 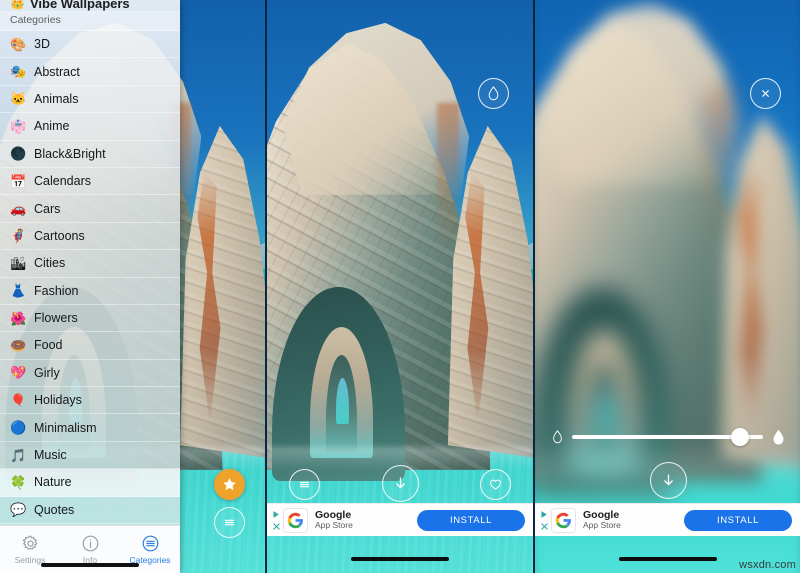 What do you see at coordinates (767, 565) in the screenshot?
I see `watermark: wsxdn.com` at bounding box center [767, 565].